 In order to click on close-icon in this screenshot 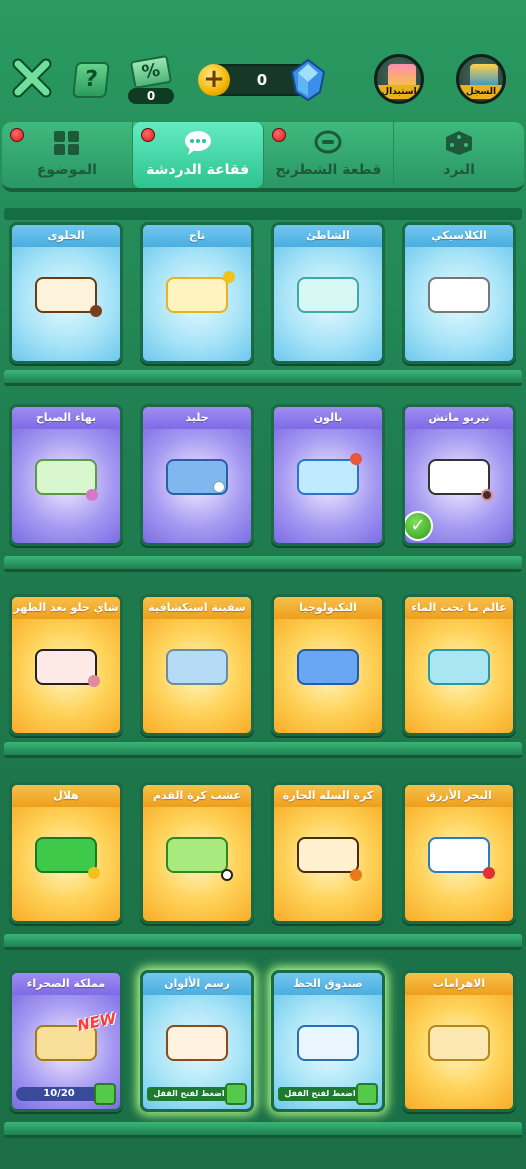, I will do `click(32, 78)`.